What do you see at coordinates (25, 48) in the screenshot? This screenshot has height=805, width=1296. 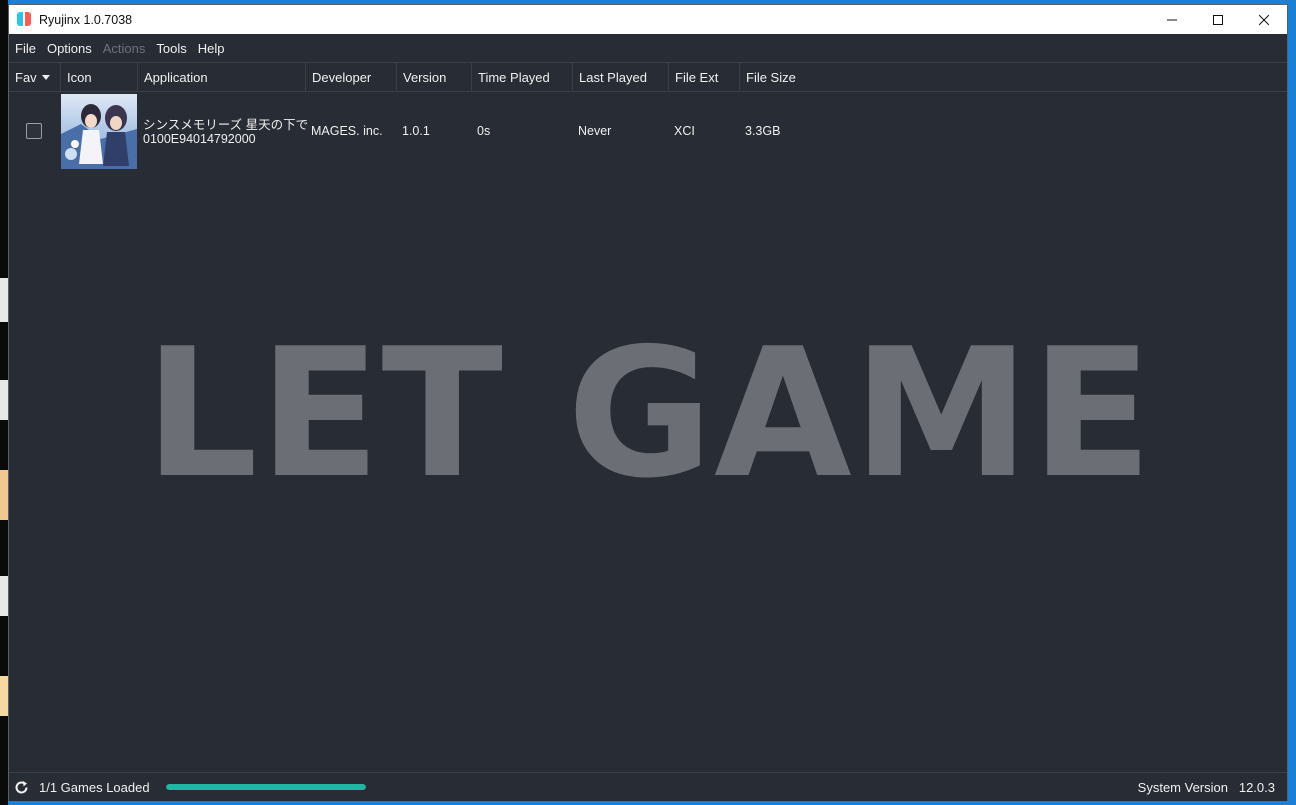 I see `menu-file: File` at bounding box center [25, 48].